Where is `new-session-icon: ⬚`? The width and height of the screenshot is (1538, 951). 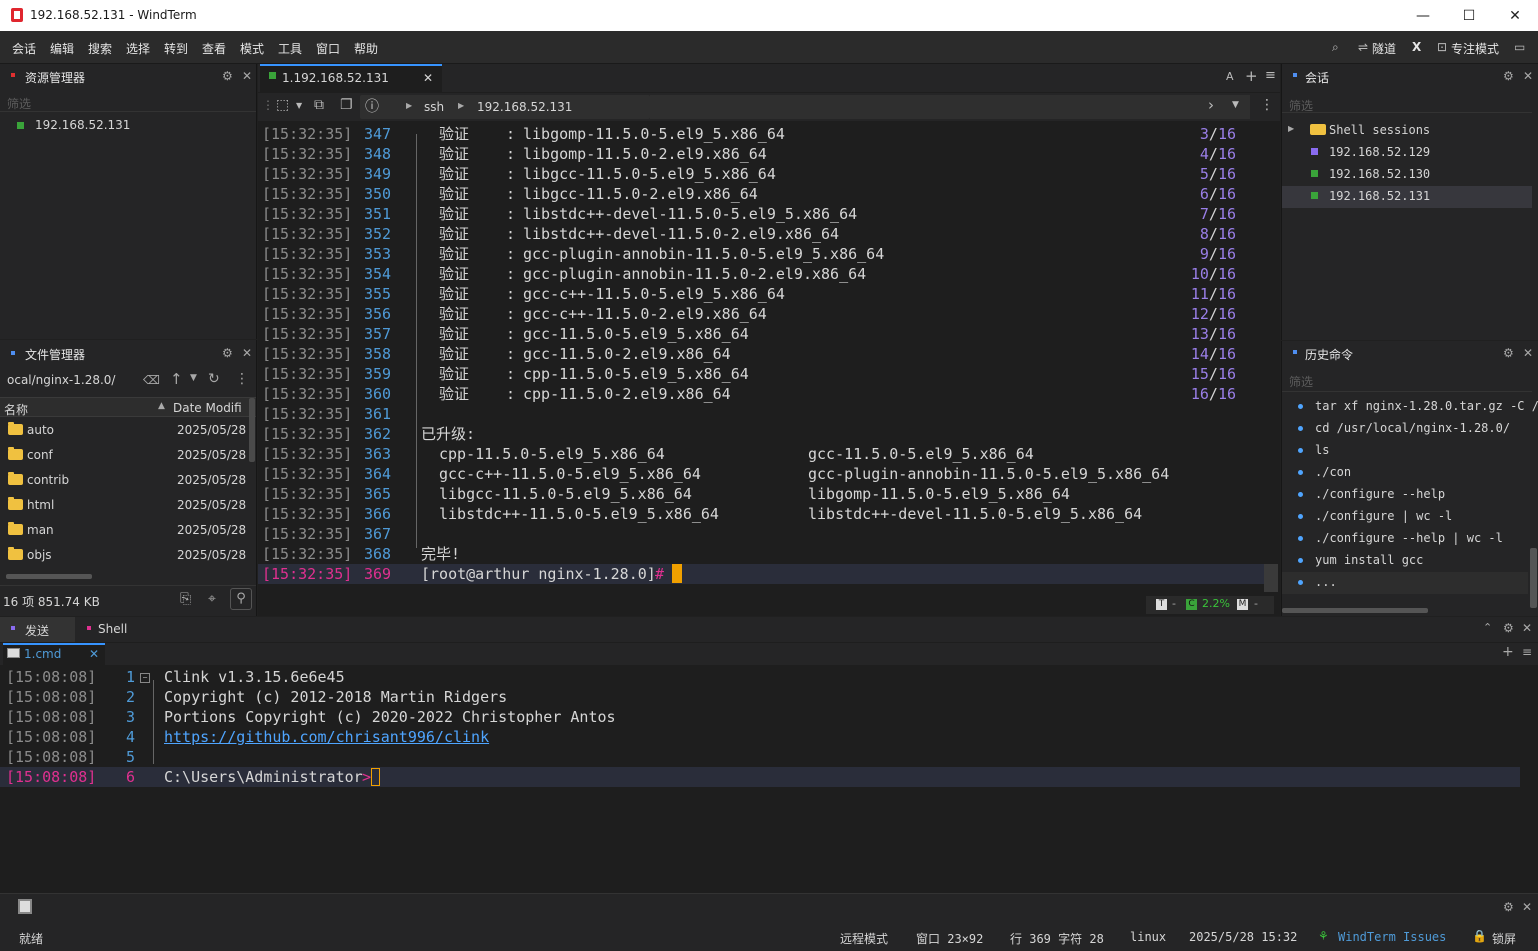 new-session-icon: ⬚ is located at coordinates (282, 105).